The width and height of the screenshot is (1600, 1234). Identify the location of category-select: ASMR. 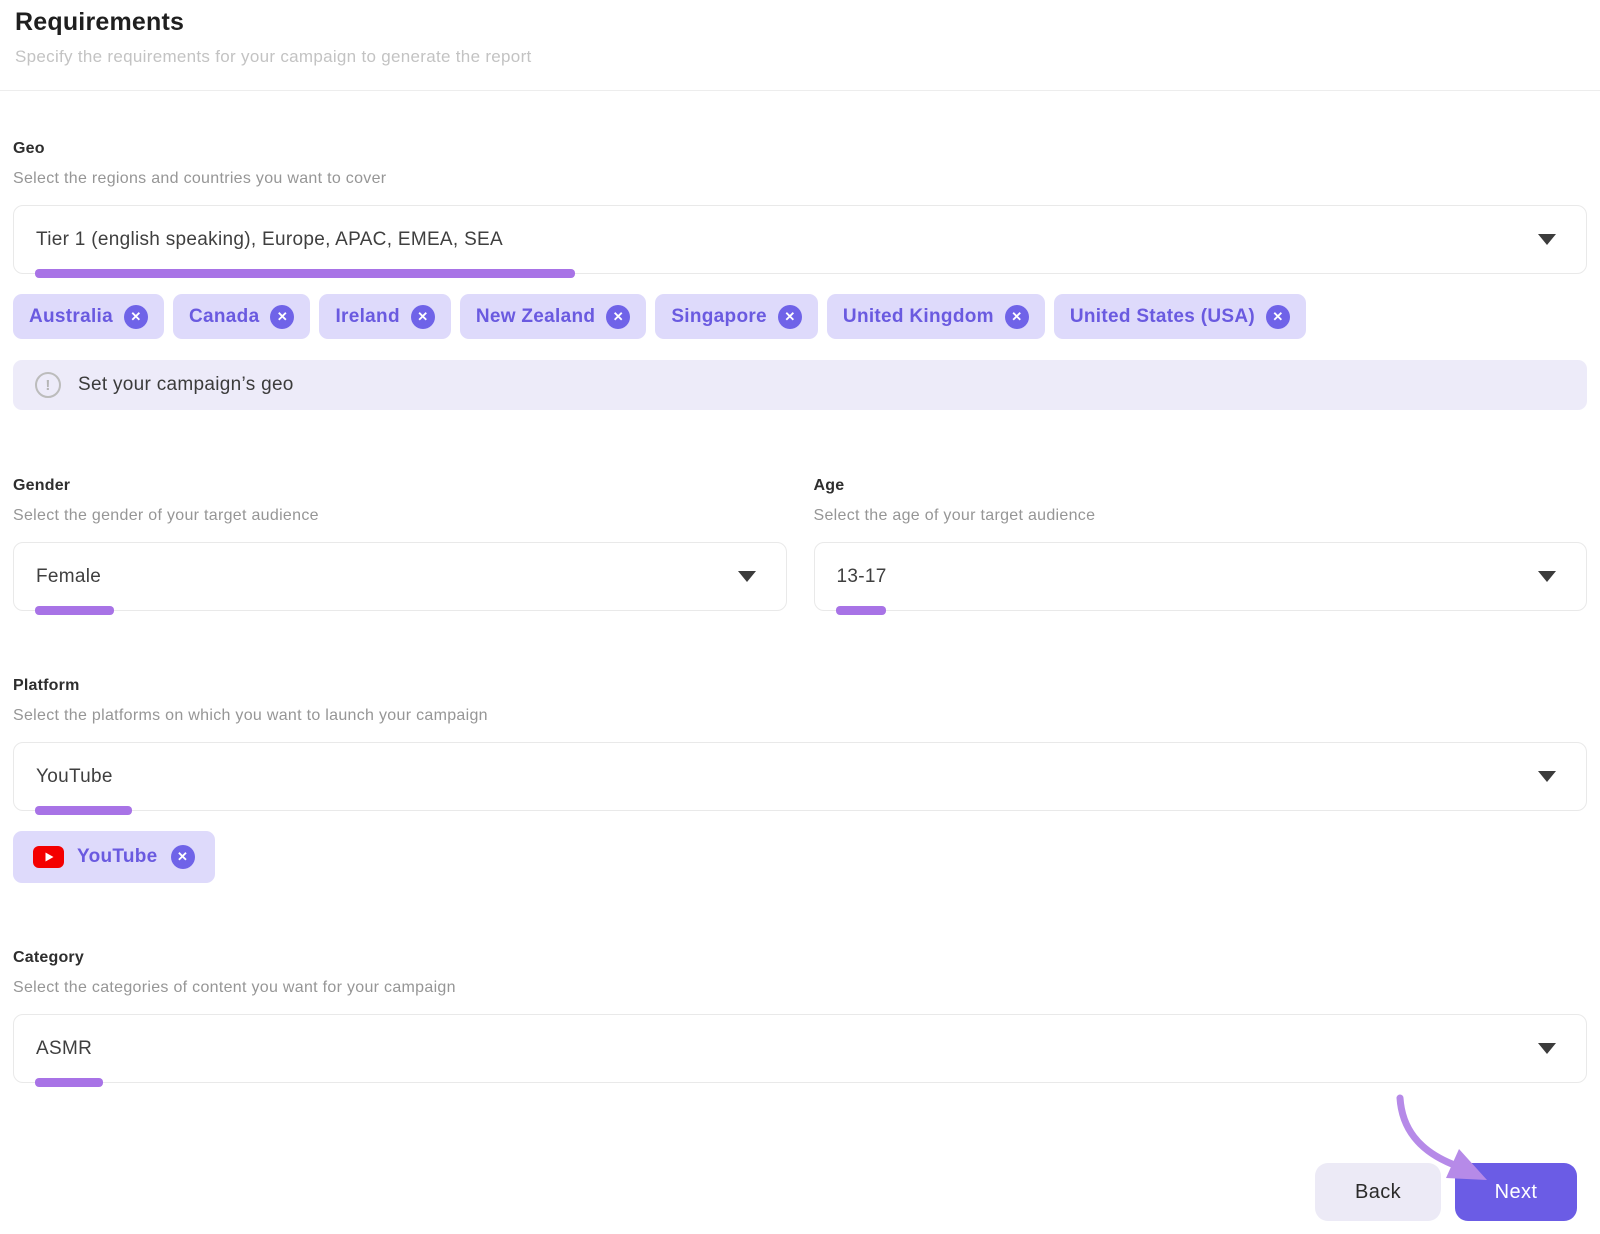
(800, 1050).